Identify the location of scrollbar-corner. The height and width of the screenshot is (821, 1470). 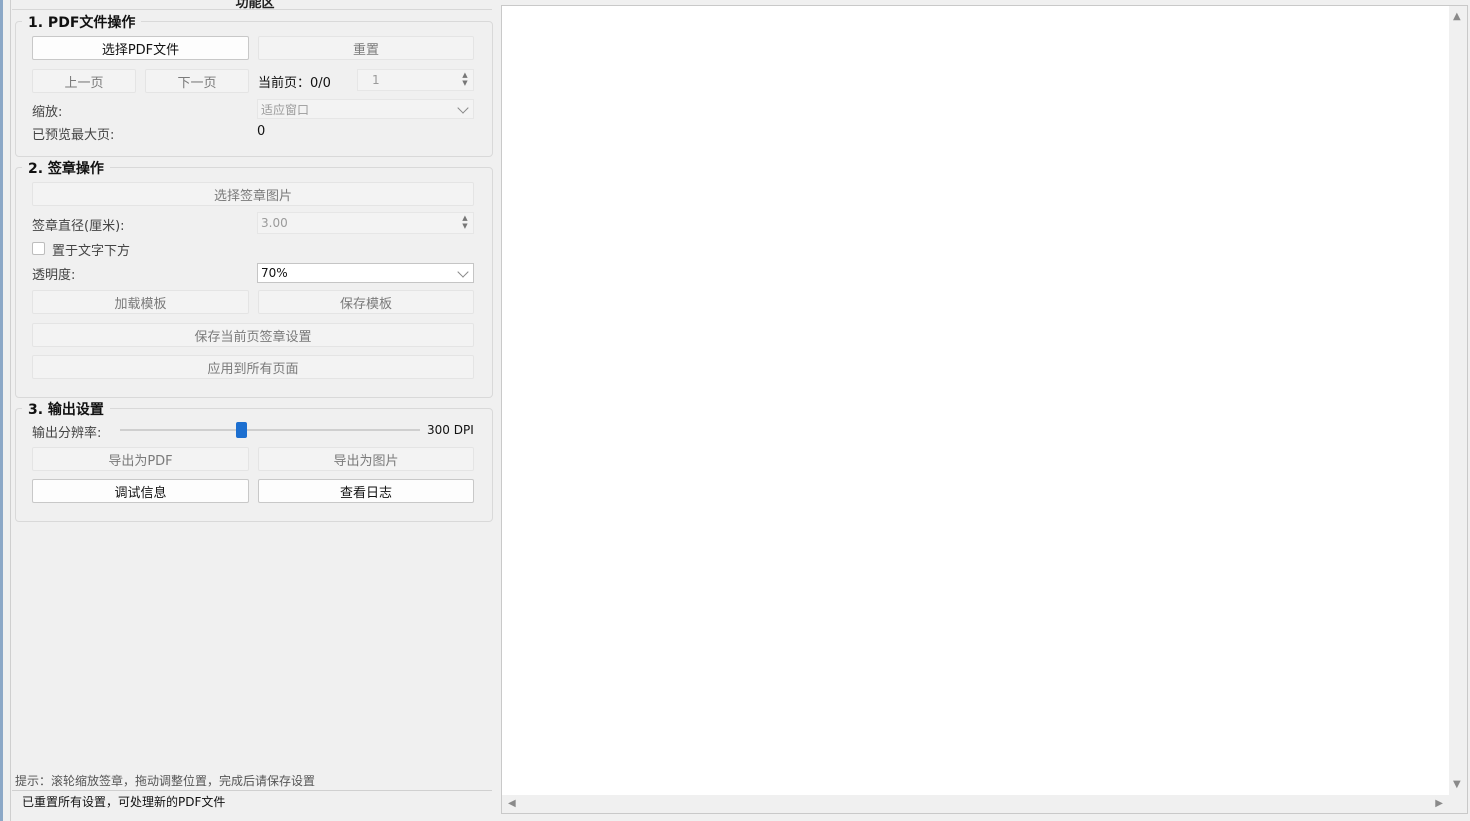
(1458, 804).